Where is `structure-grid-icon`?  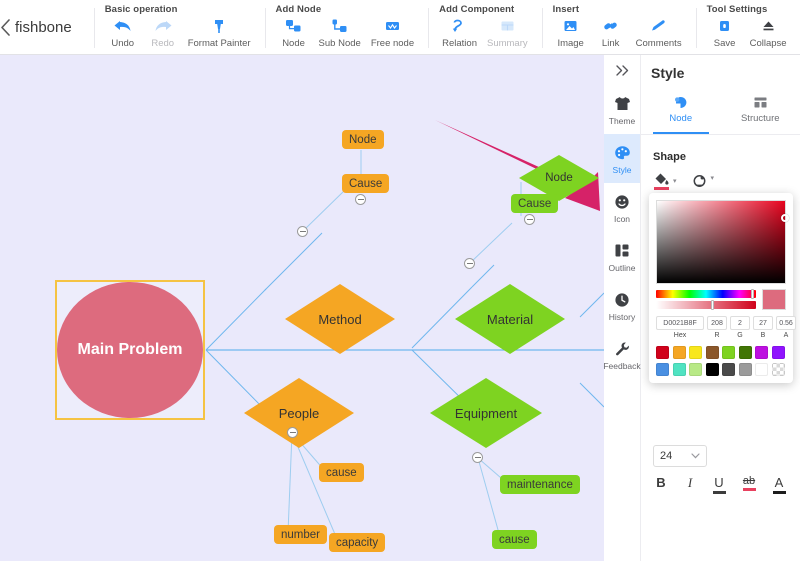 structure-grid-icon is located at coordinates (760, 102).